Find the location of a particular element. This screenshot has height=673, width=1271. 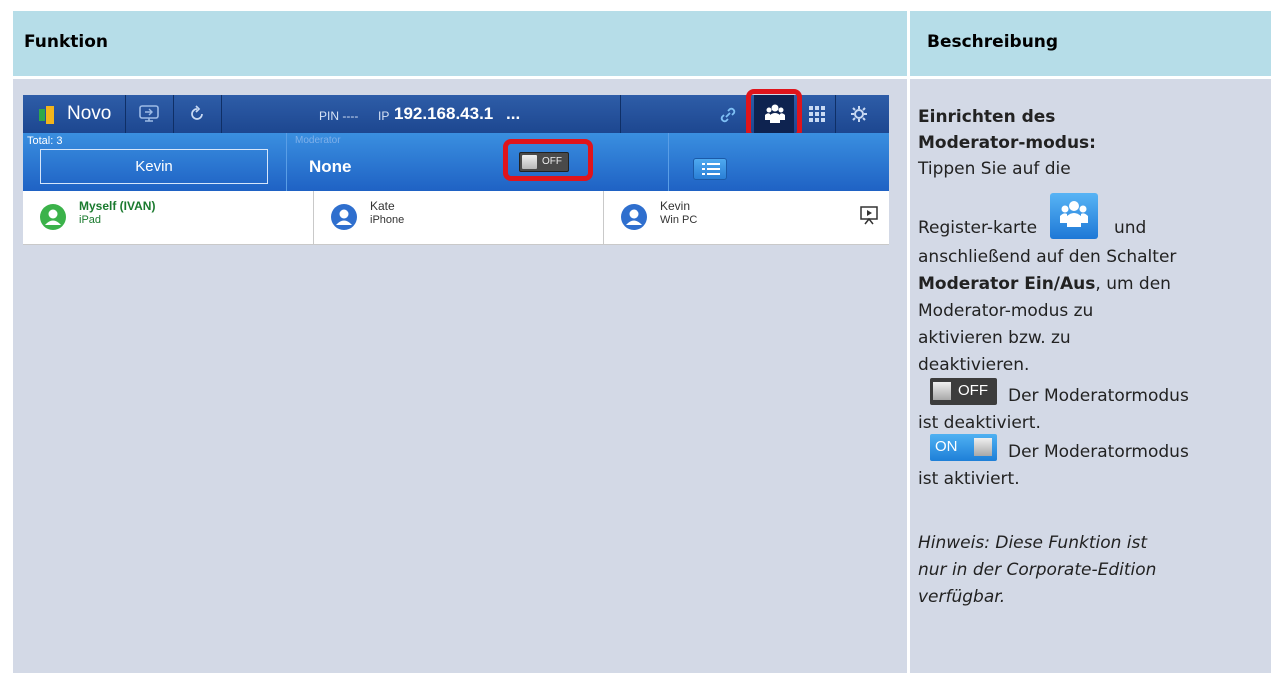

link-icon is located at coordinates (728, 115).